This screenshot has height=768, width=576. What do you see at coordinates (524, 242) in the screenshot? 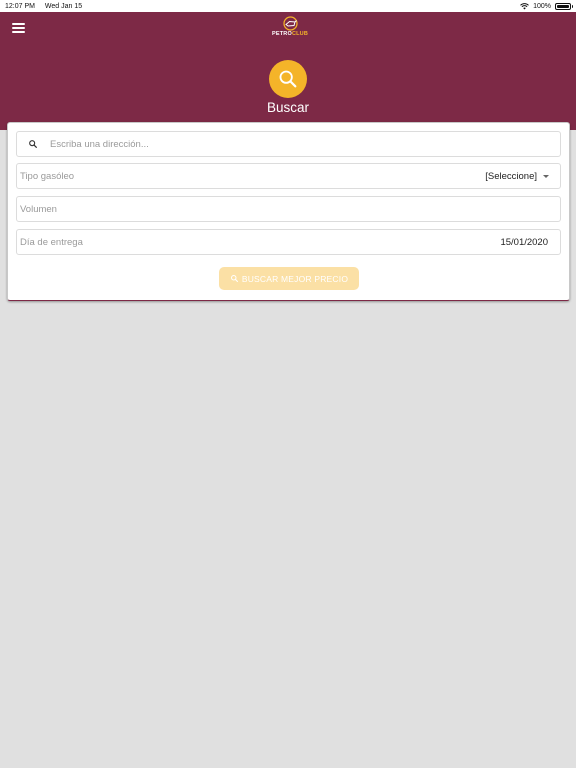
I see `delivery-date-value: 15/01/2020` at bounding box center [524, 242].